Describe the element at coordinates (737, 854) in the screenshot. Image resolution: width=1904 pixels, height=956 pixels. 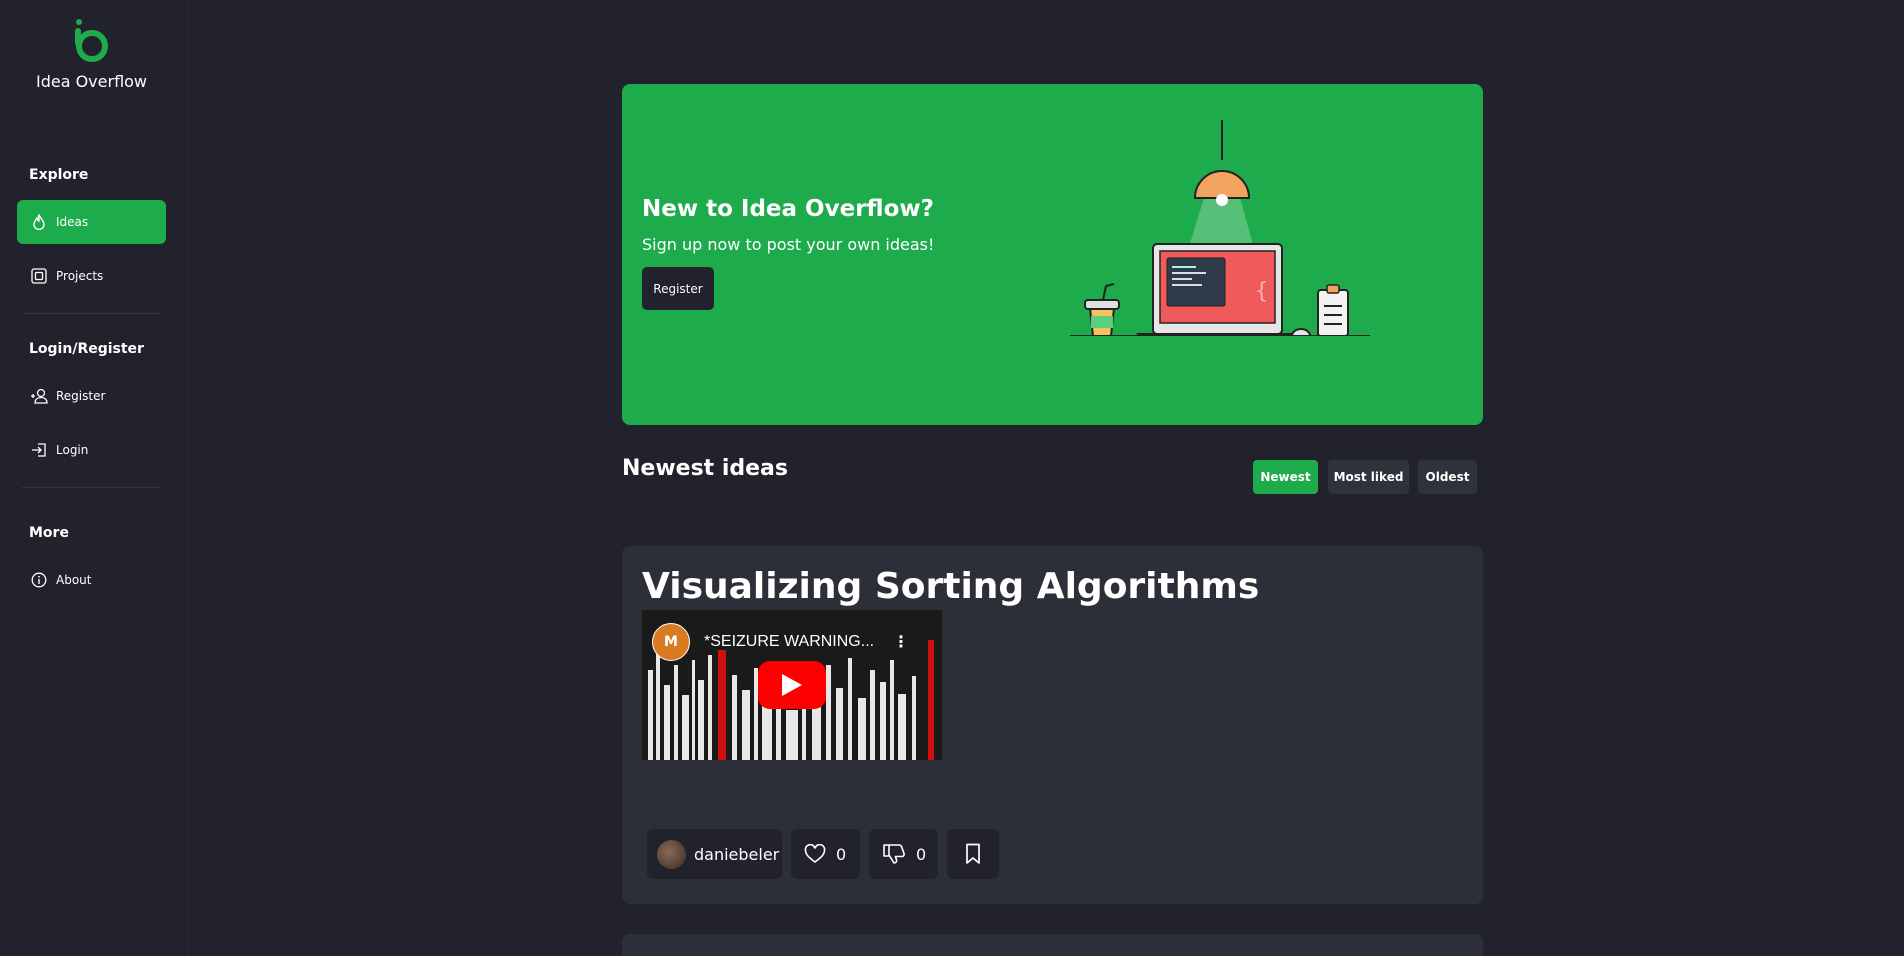
I see `author-name: daniebeler` at that location.